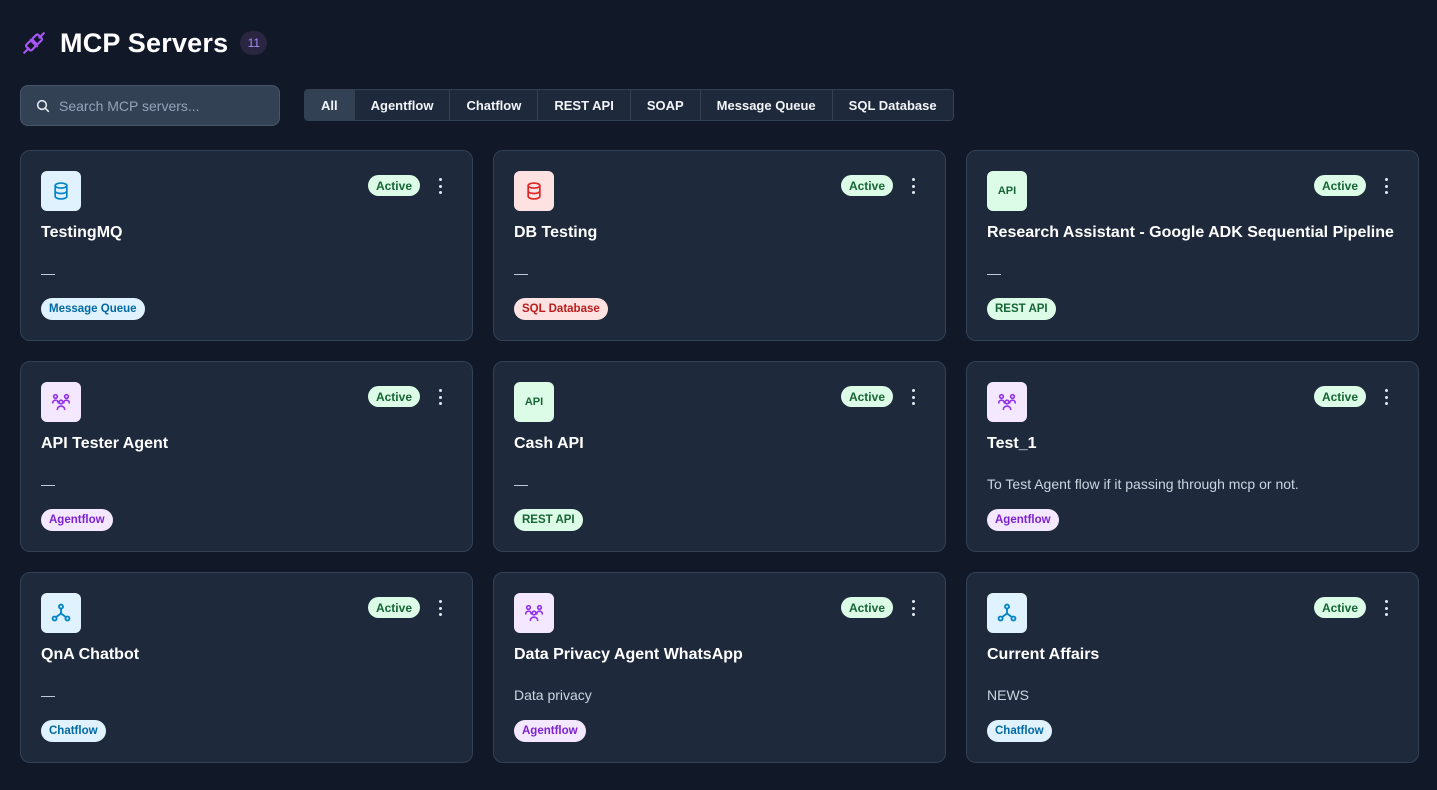  I want to click on card-title: API Tester Agent, so click(105, 443).